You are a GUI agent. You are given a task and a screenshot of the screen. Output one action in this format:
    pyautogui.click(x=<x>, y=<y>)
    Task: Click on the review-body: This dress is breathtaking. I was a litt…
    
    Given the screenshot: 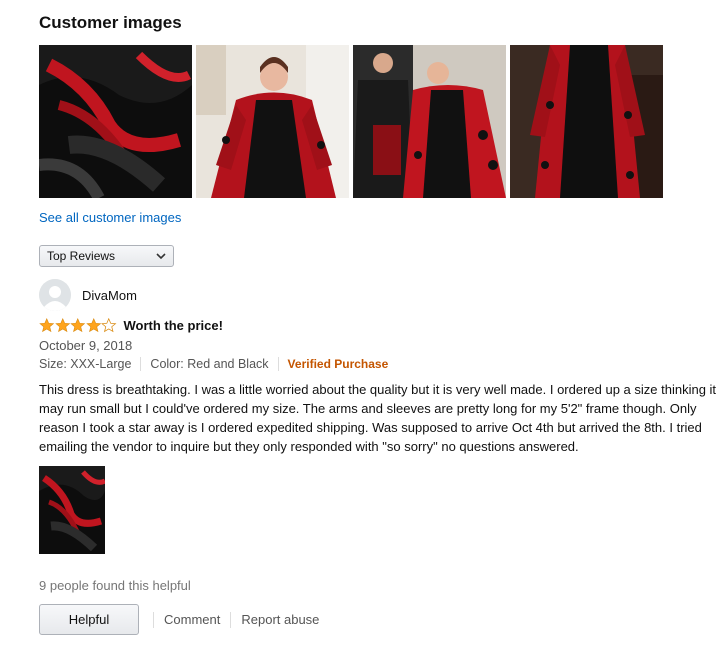 What is the action you would take?
    pyautogui.click(x=378, y=418)
    